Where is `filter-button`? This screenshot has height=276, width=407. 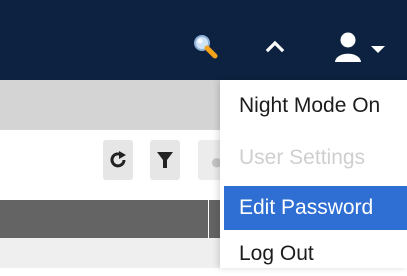
filter-button is located at coordinates (165, 160).